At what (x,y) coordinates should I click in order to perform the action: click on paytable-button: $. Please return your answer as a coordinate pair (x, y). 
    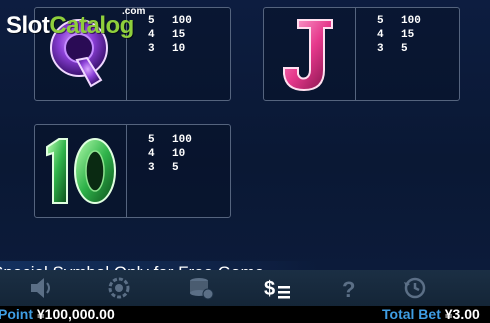
    Looking at the image, I should click on (277, 288).